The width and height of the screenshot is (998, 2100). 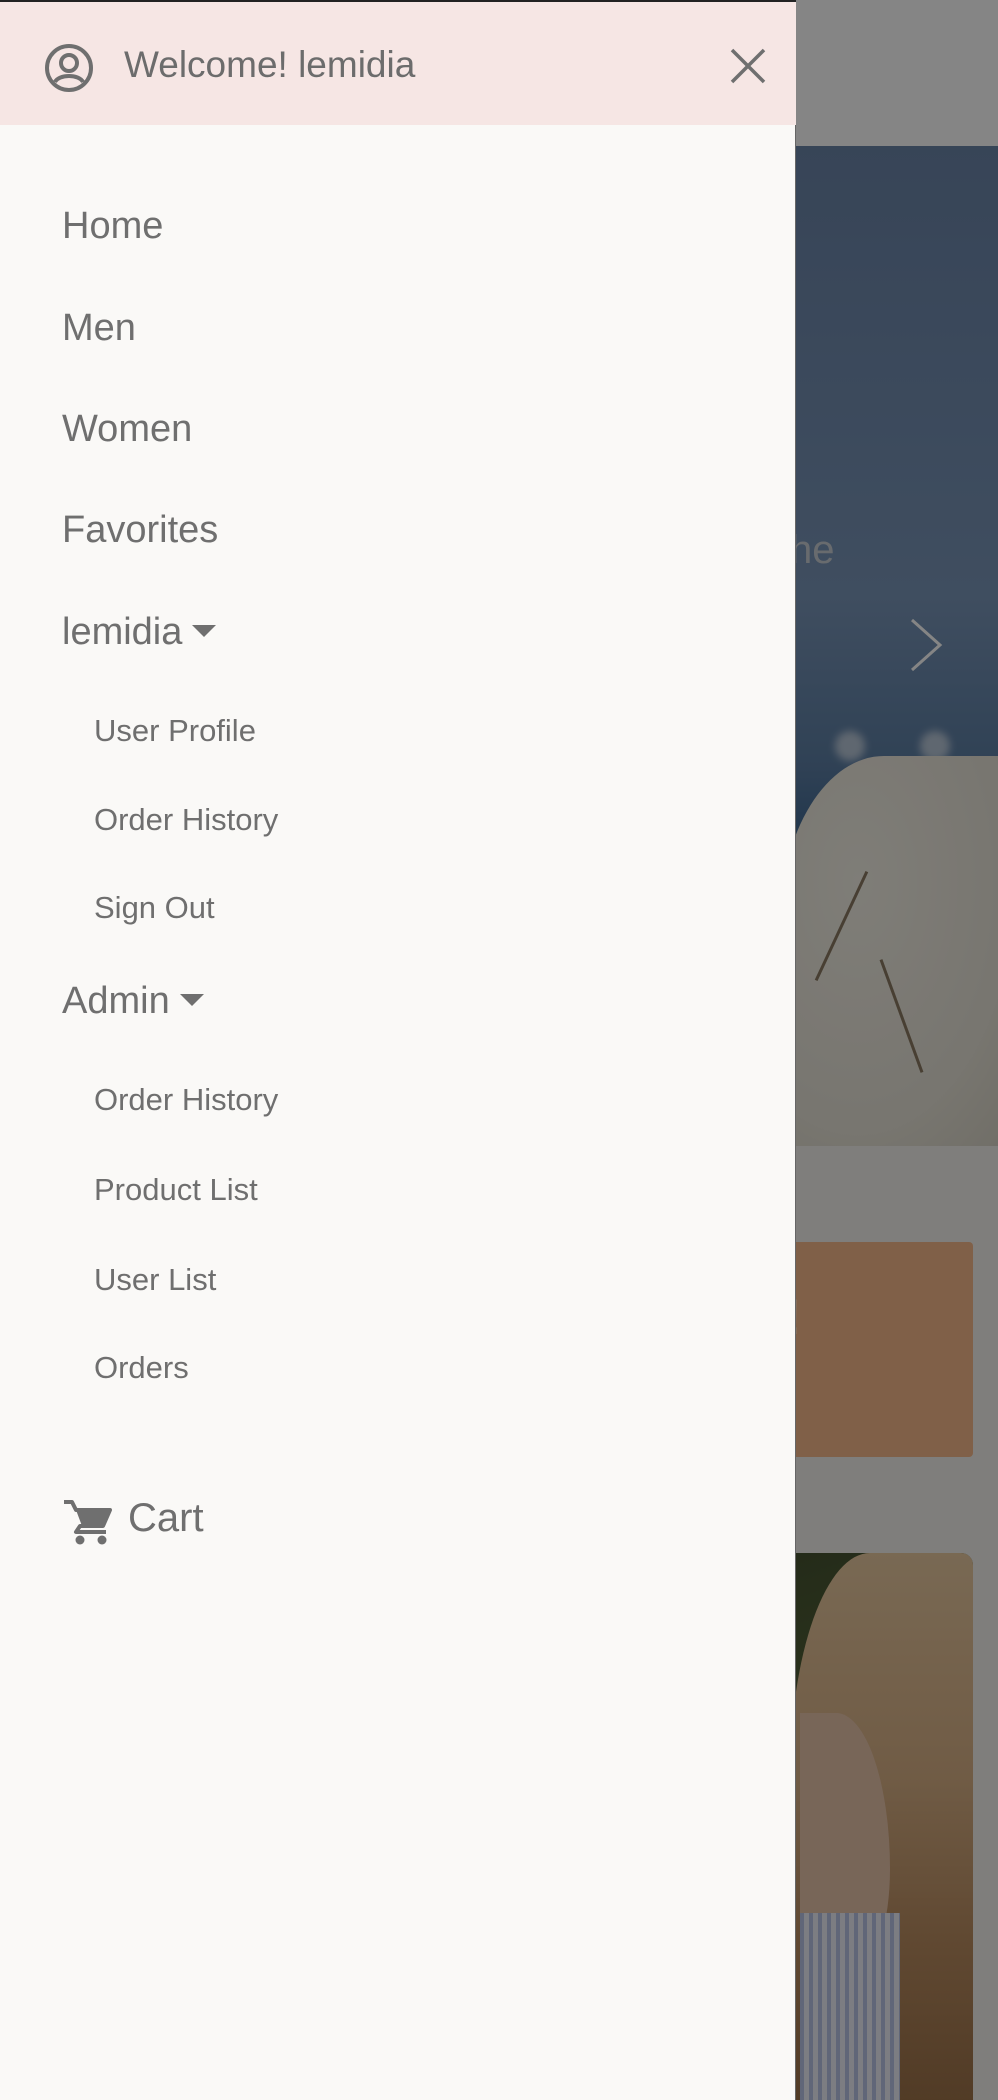 I want to click on admin-product-list: Product List, so click(x=176, y=1190).